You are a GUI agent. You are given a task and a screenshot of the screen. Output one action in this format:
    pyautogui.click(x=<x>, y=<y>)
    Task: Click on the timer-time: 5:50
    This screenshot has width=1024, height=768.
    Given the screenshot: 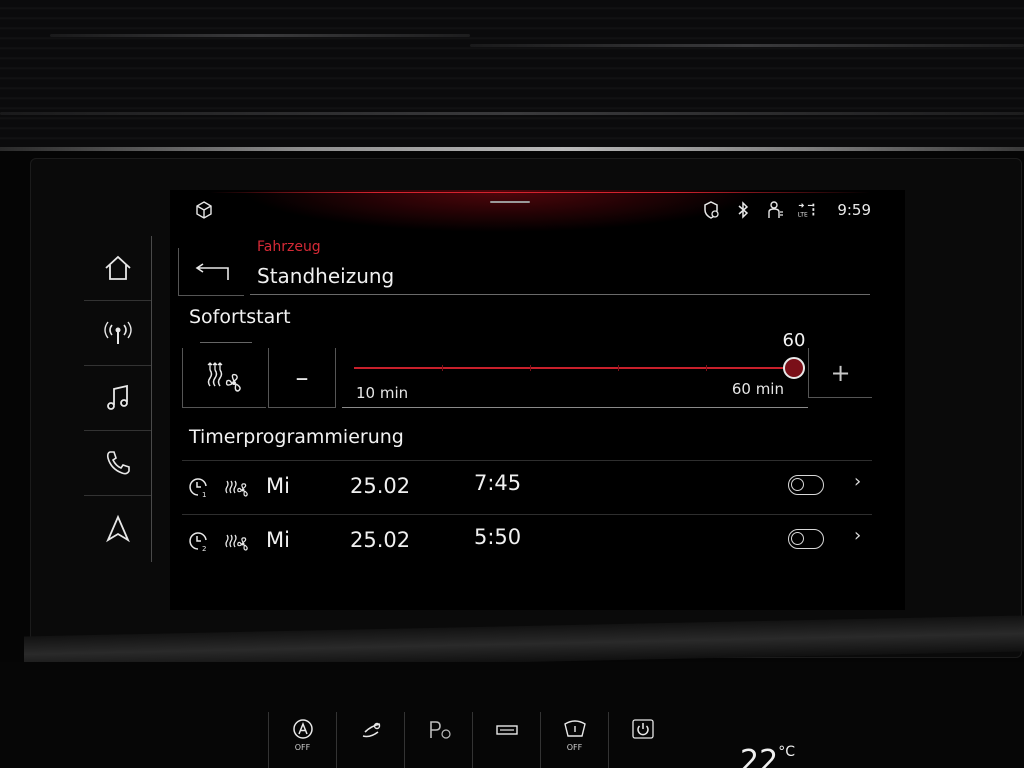 What is the action you would take?
    pyautogui.click(x=498, y=537)
    